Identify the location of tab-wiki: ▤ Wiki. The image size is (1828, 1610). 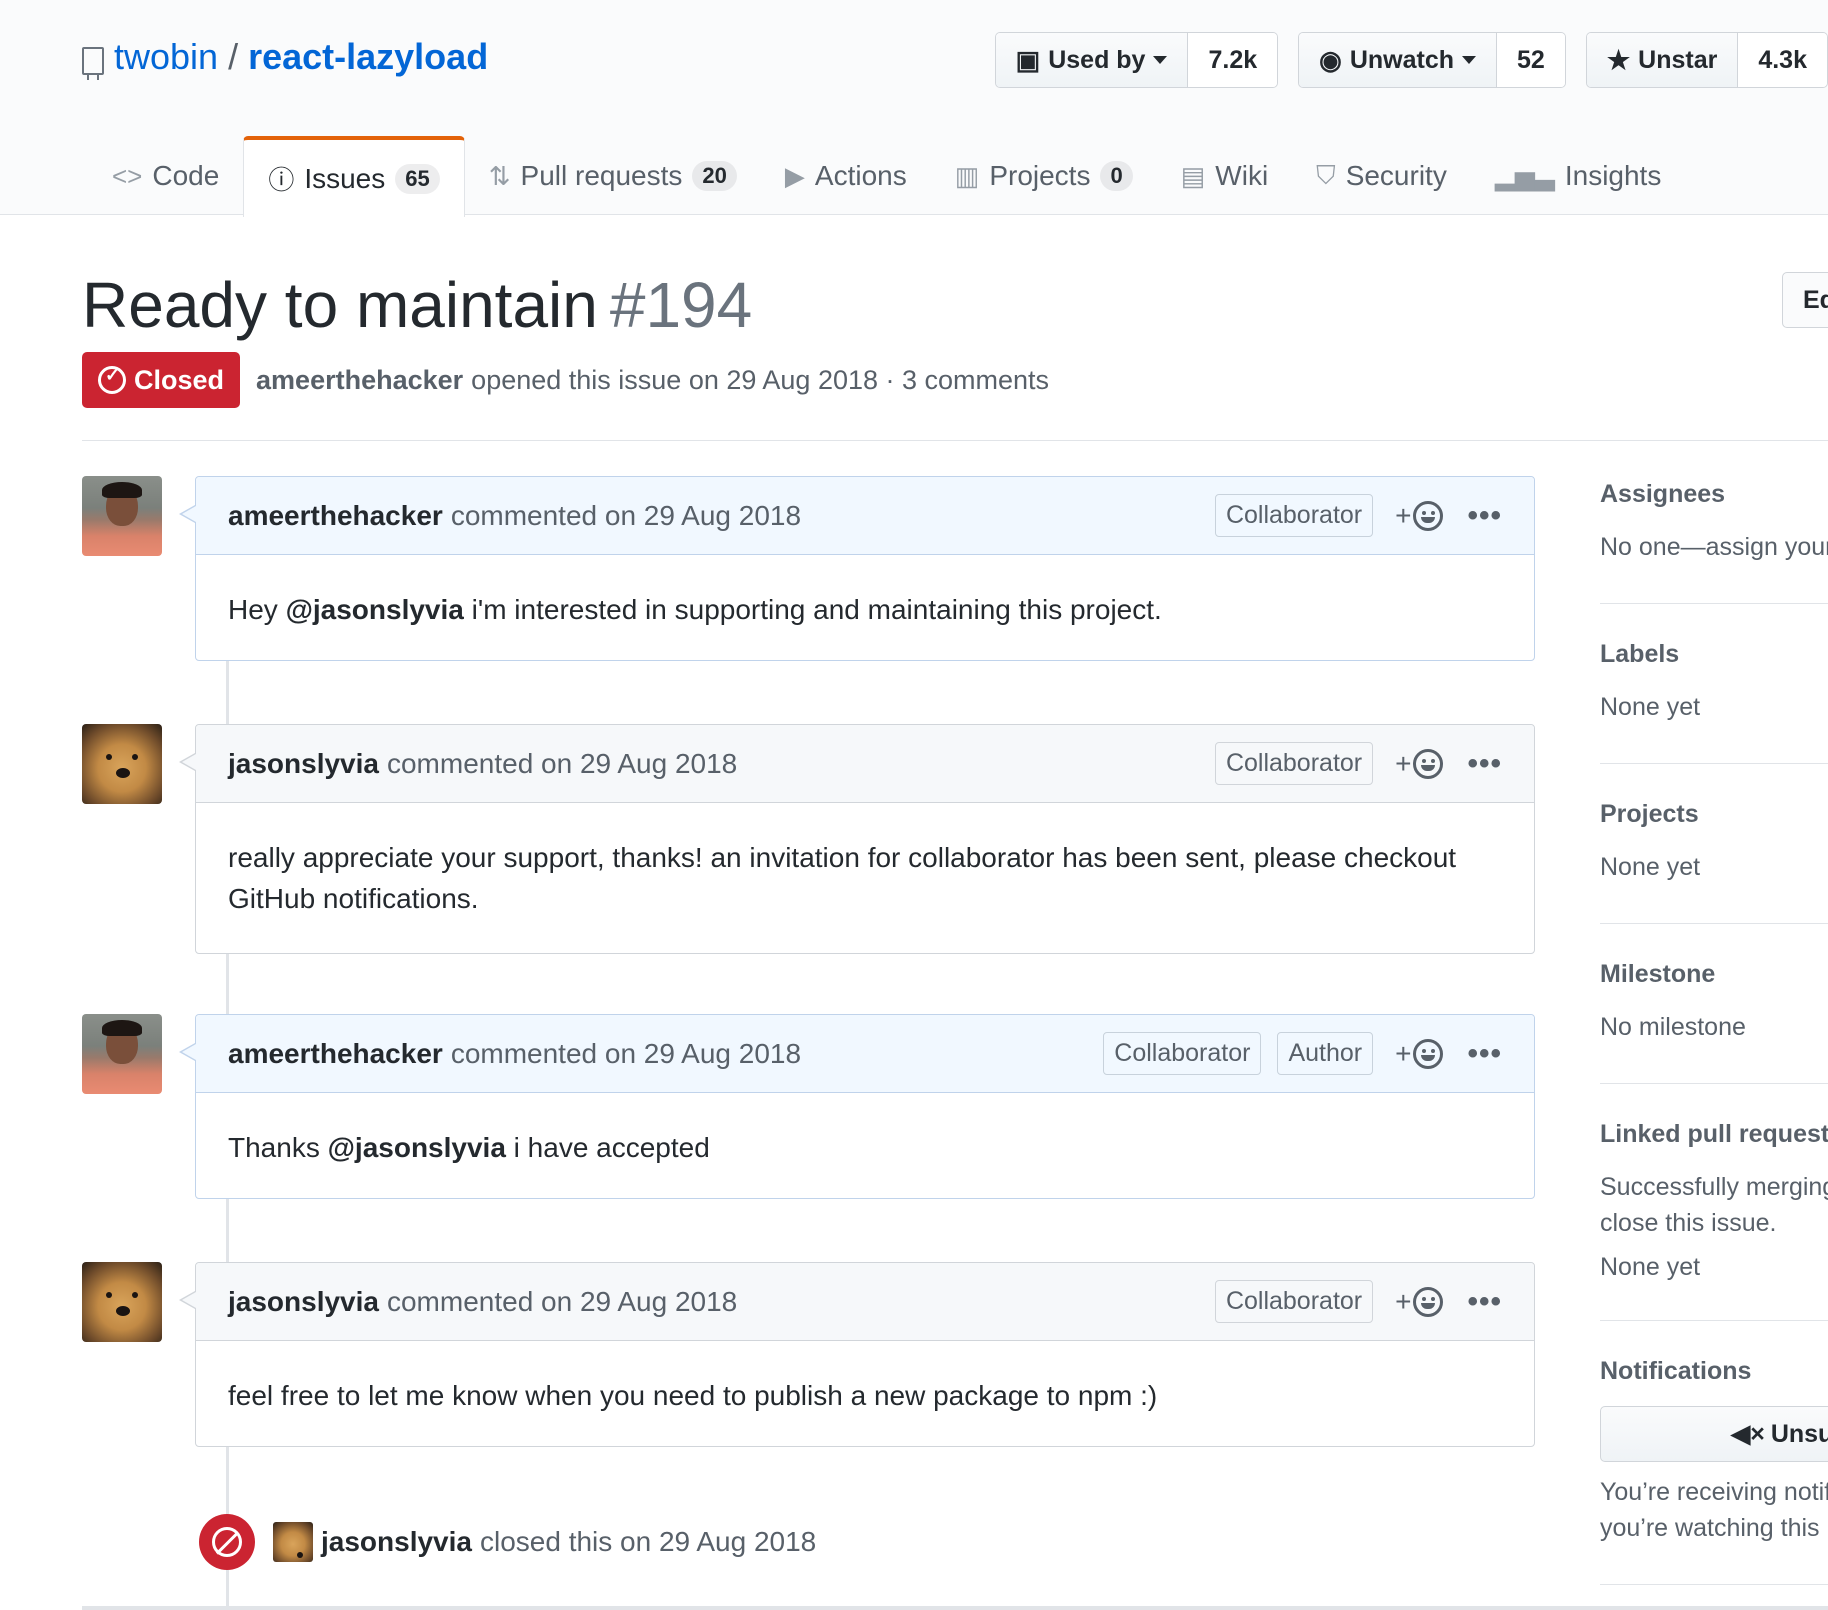
(1224, 176).